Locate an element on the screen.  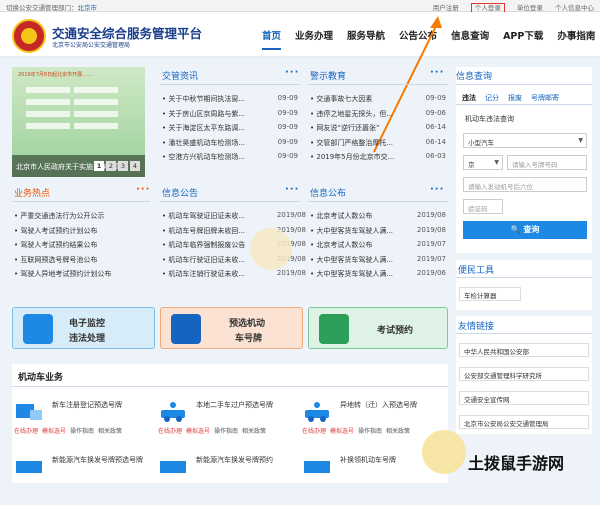
list-item: • 关于海淀区太平东路调... 09-09 is located at coordinates (230, 130).